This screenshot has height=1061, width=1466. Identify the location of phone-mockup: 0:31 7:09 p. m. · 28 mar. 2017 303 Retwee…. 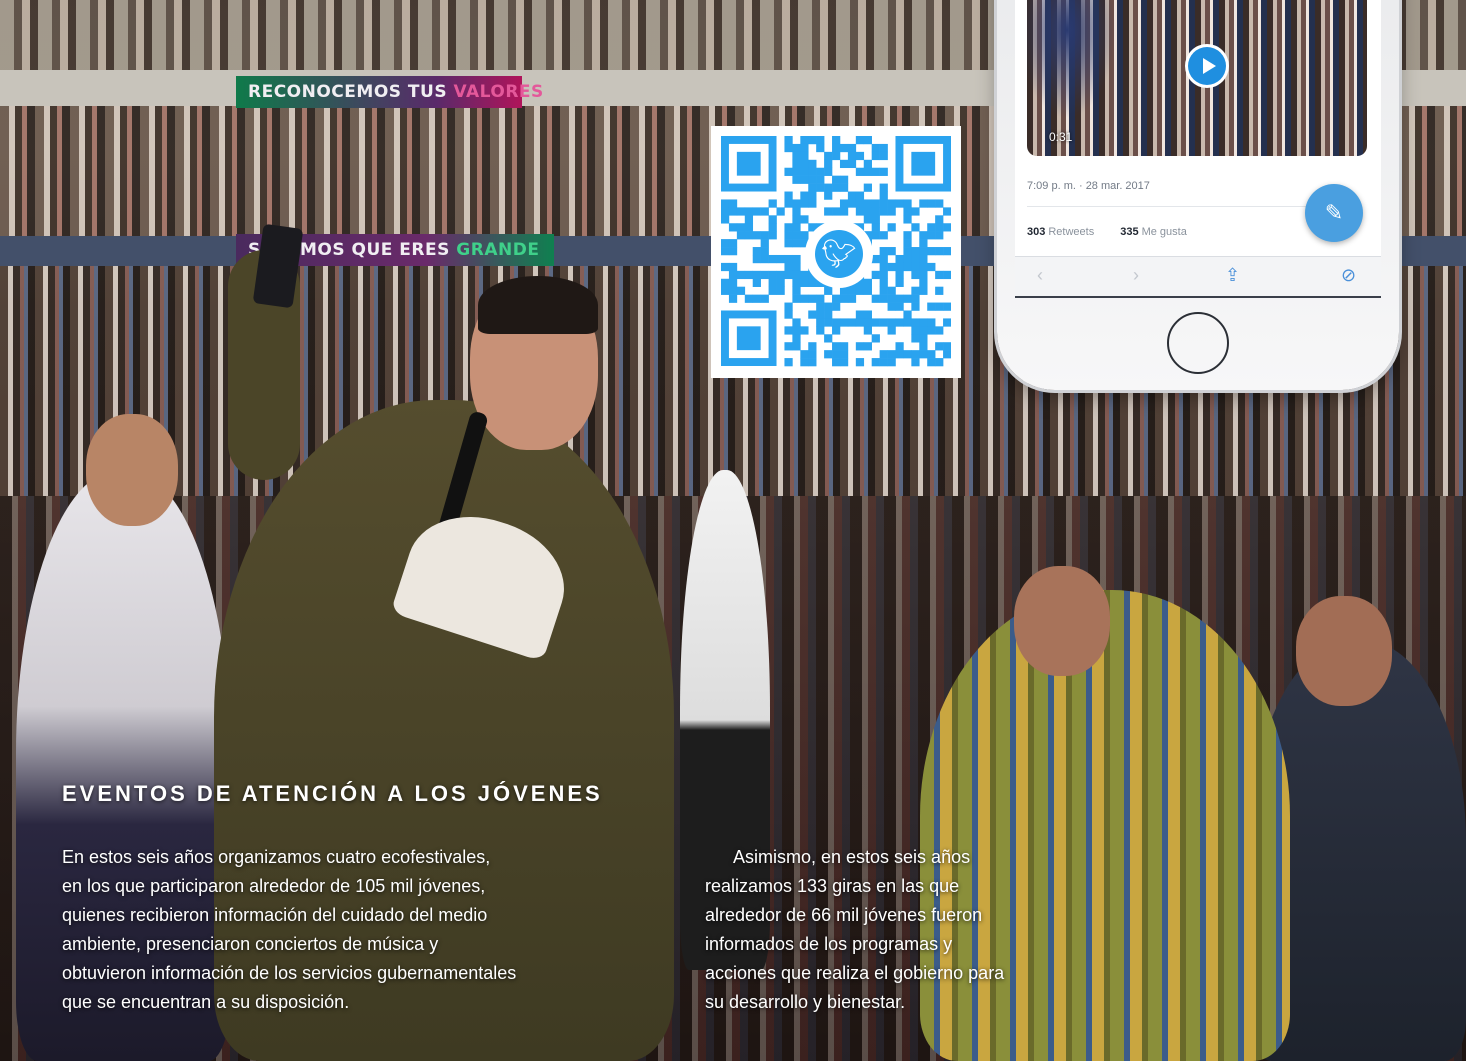
(1198, 195).